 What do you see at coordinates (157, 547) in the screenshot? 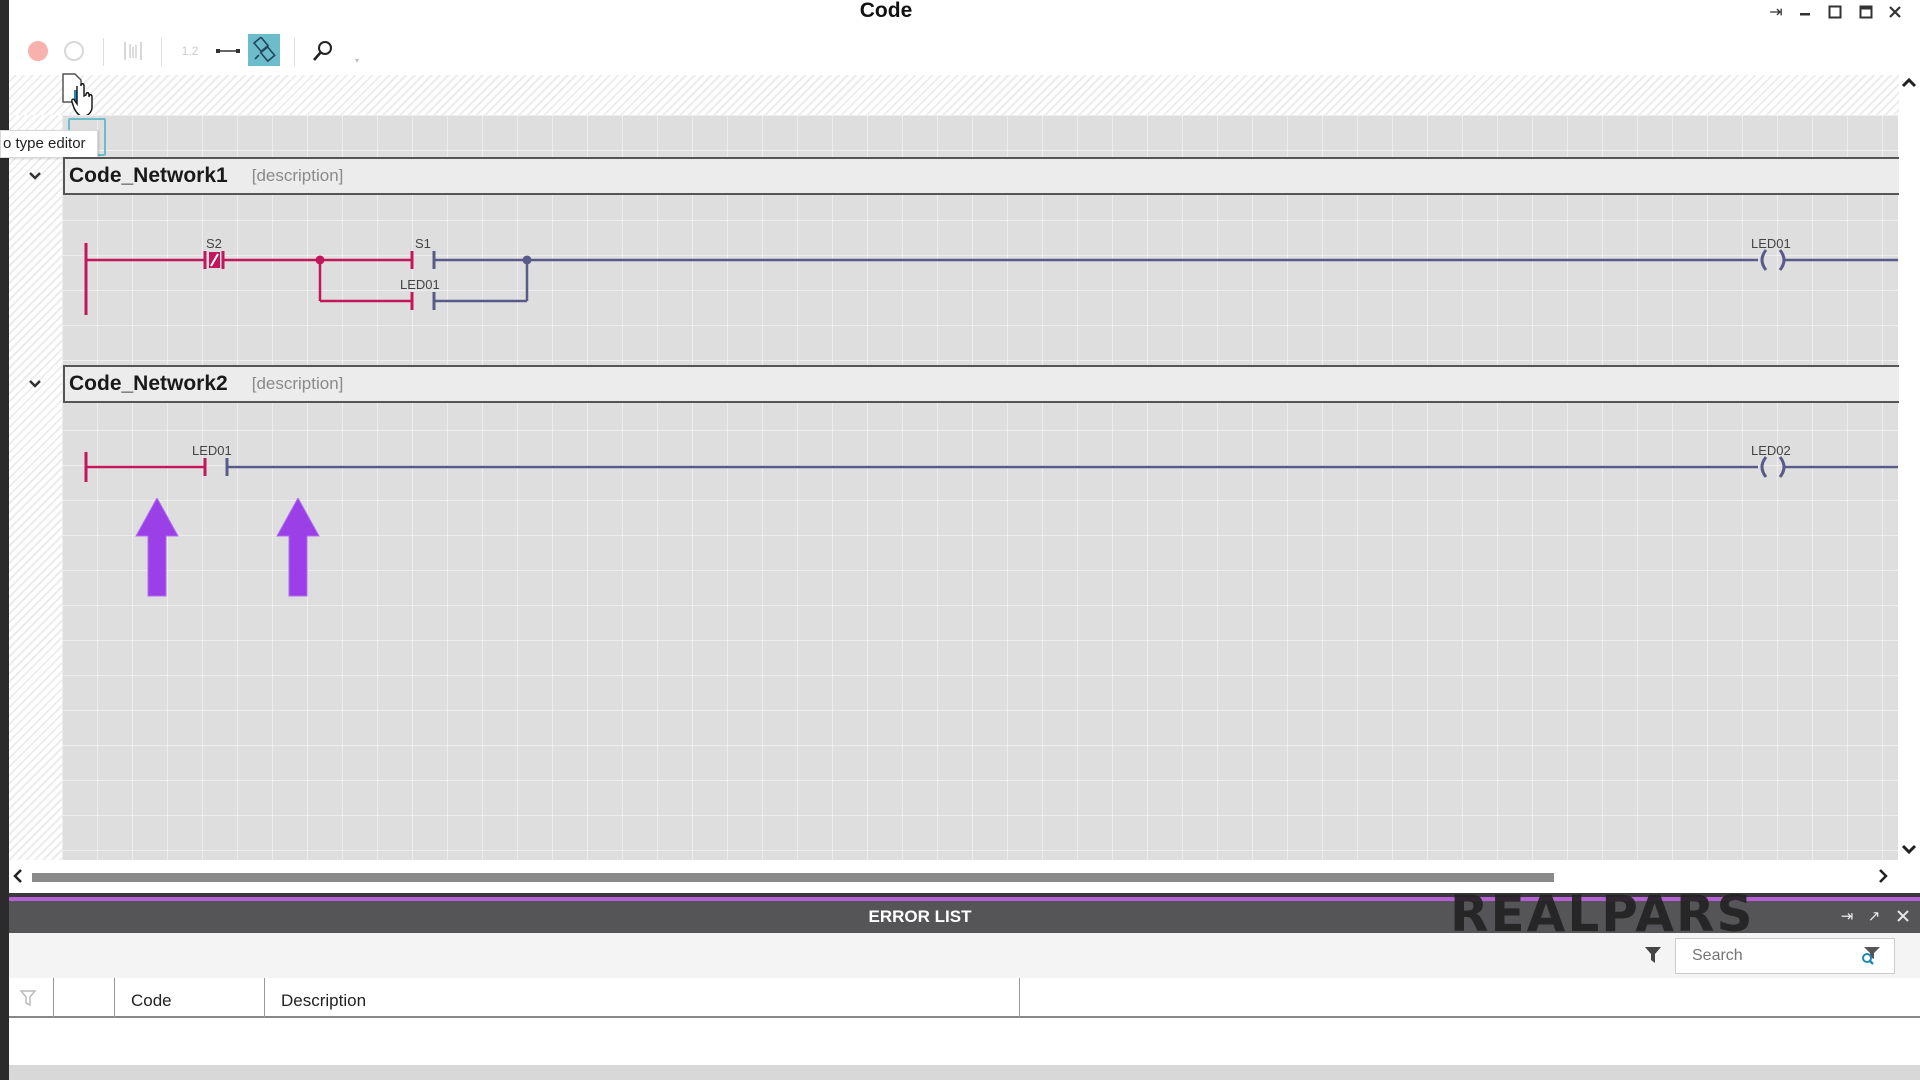
I see `annotation-arrow-left` at bounding box center [157, 547].